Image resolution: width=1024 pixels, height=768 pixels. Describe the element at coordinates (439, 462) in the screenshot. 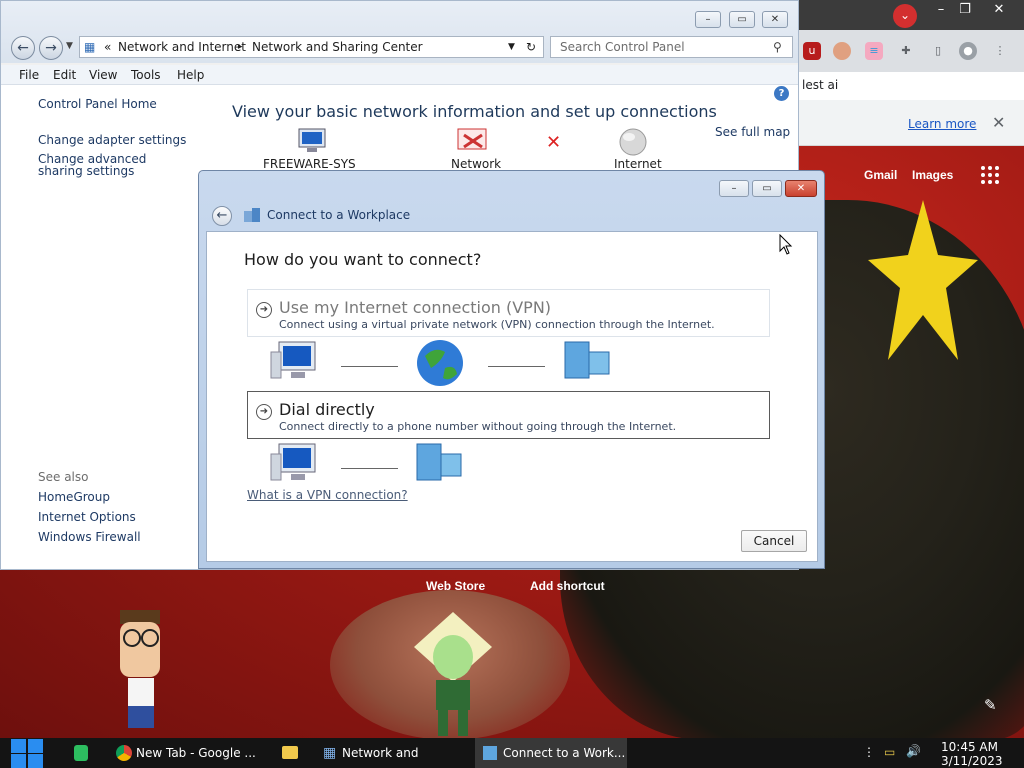

I see `dial-workplace-building-icon` at that location.